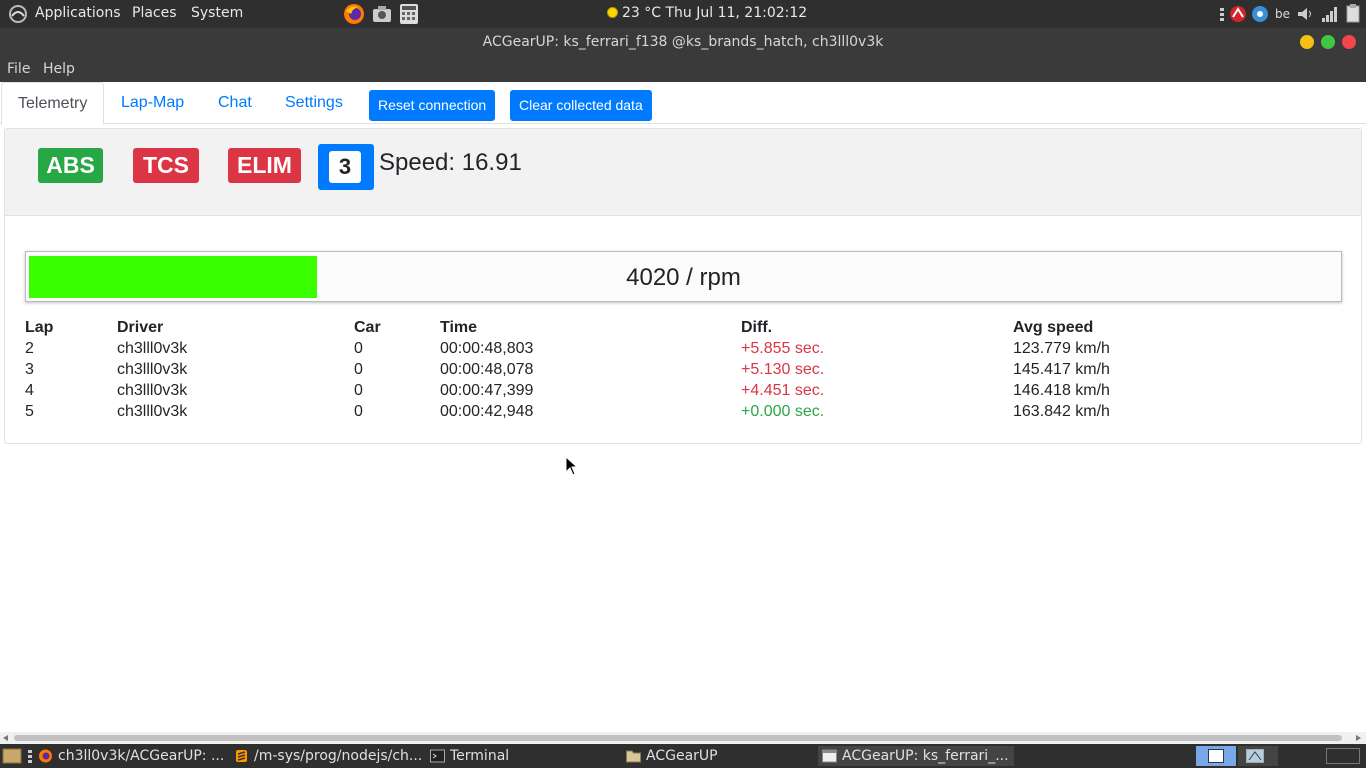 This screenshot has height=768, width=1366. Describe the element at coordinates (217, 13) in the screenshot. I see `system-menu: System` at that location.